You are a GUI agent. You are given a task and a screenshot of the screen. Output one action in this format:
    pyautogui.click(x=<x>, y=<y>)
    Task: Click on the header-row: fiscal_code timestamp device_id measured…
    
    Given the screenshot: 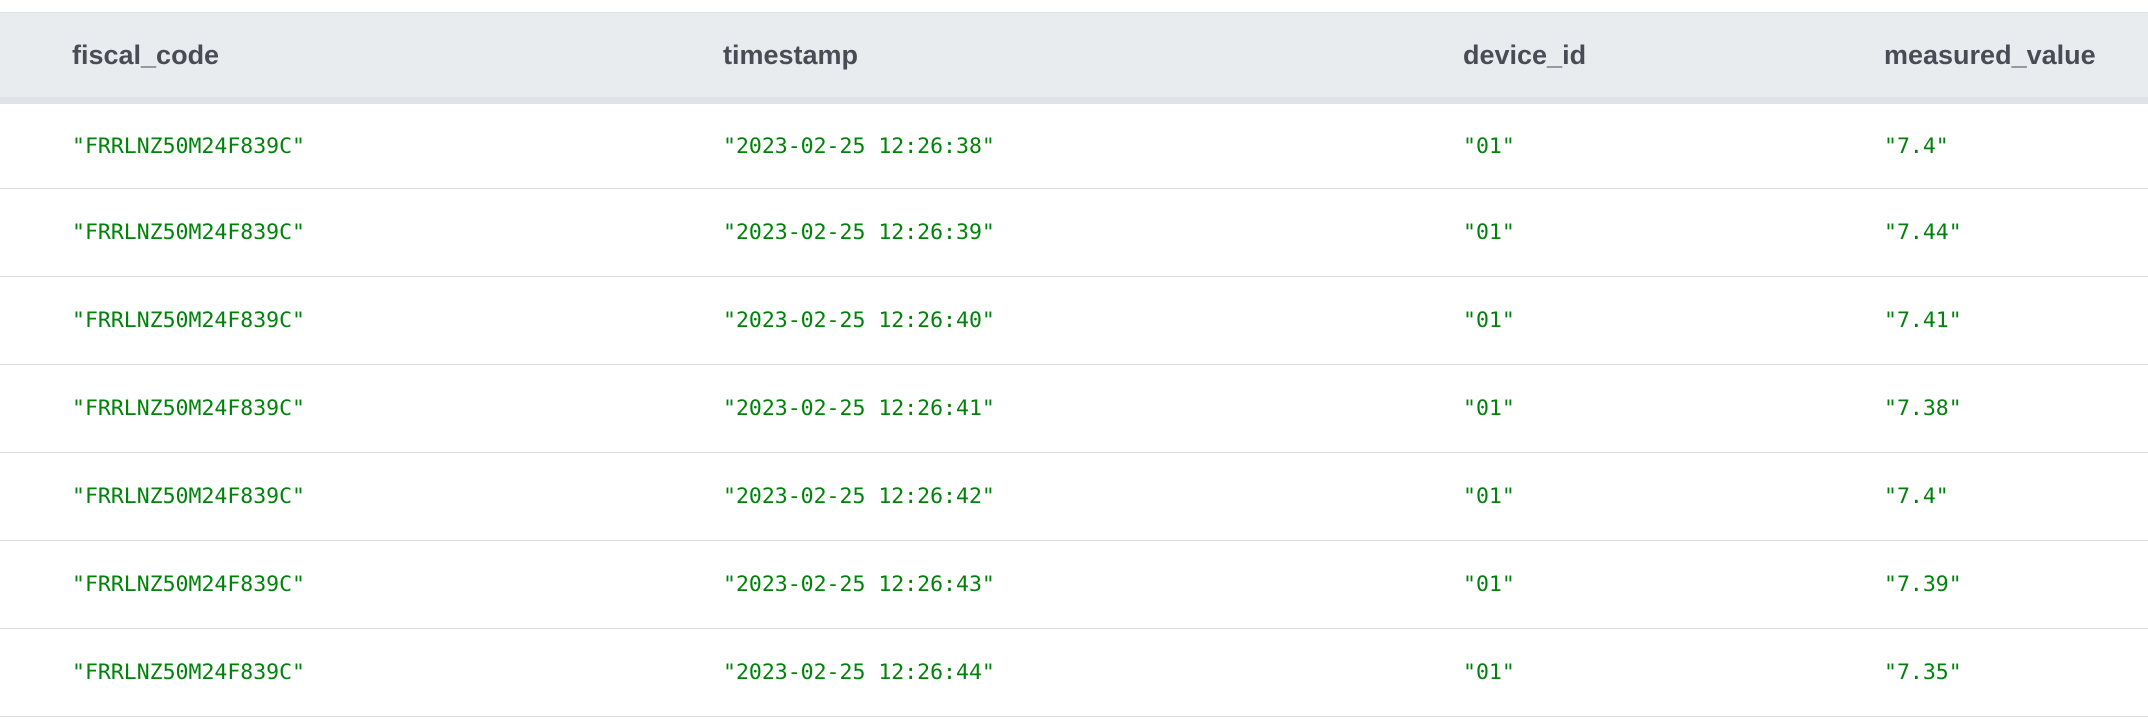 What is the action you would take?
    pyautogui.click(x=1074, y=56)
    